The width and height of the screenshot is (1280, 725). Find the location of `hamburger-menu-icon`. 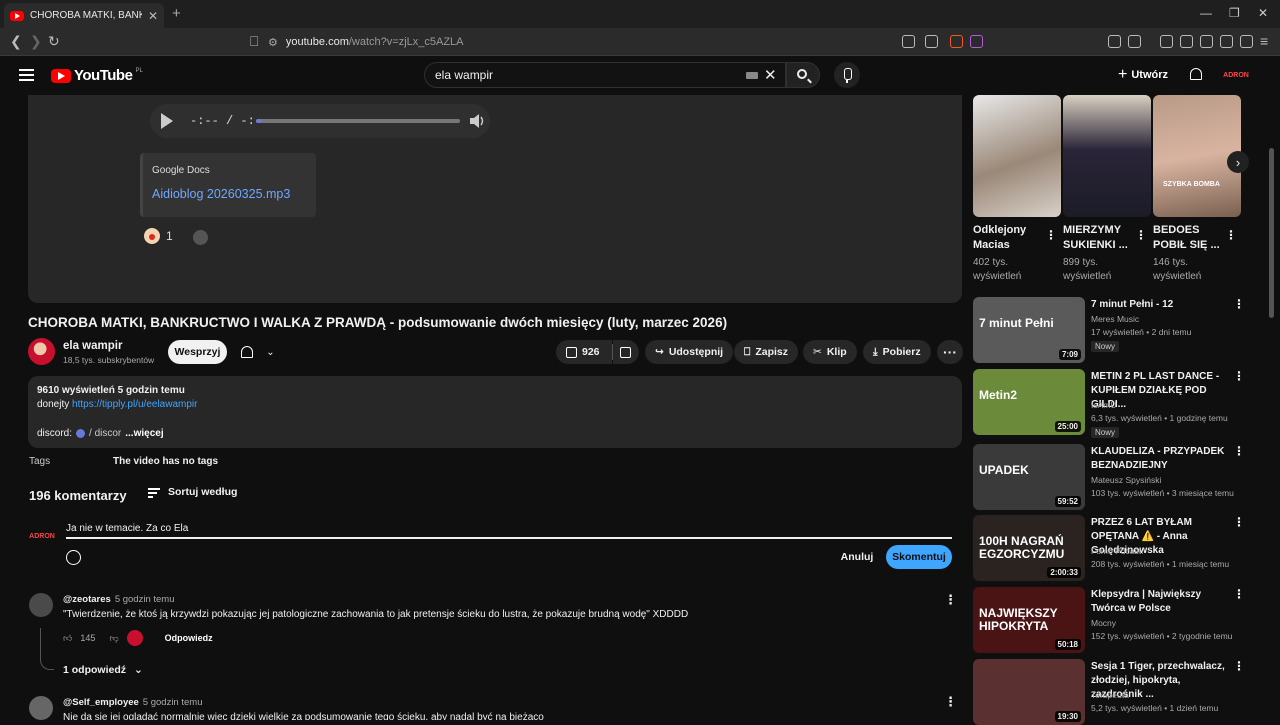

hamburger-menu-icon is located at coordinates (26, 75).